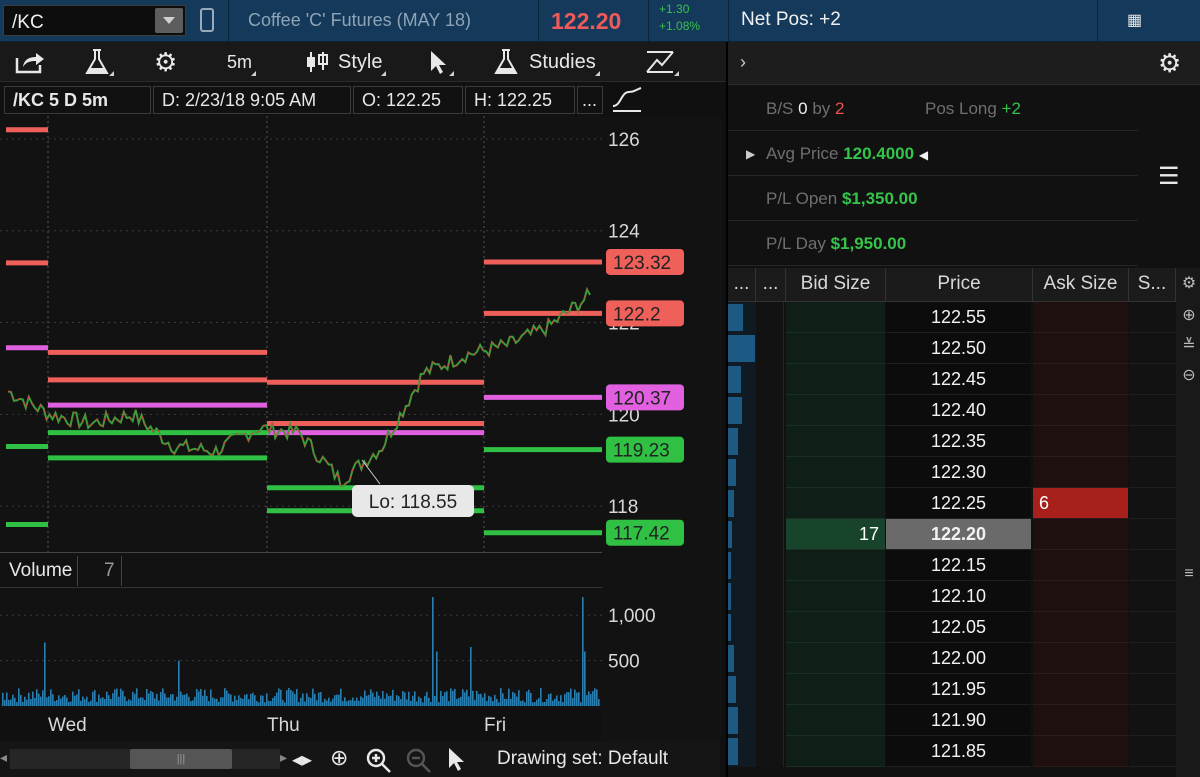 The height and width of the screenshot is (777, 1200). I want to click on ladder-row: 17 122.20, so click(952, 534).